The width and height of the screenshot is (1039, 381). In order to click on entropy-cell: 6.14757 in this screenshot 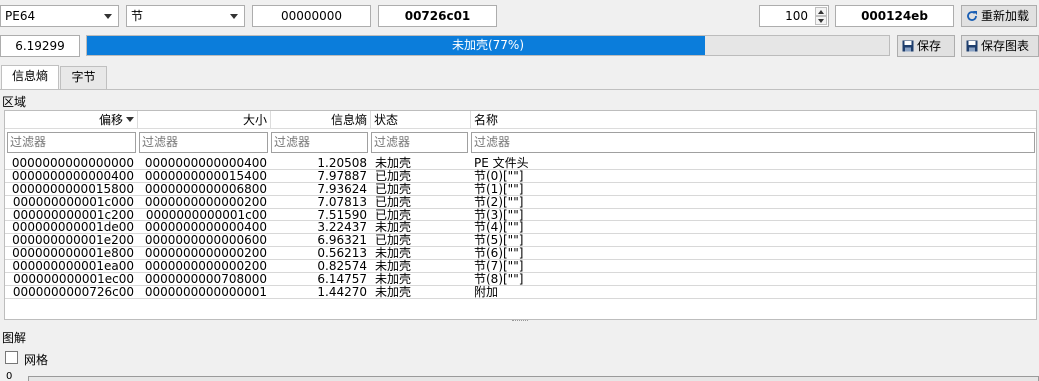, I will do `click(342, 279)`.